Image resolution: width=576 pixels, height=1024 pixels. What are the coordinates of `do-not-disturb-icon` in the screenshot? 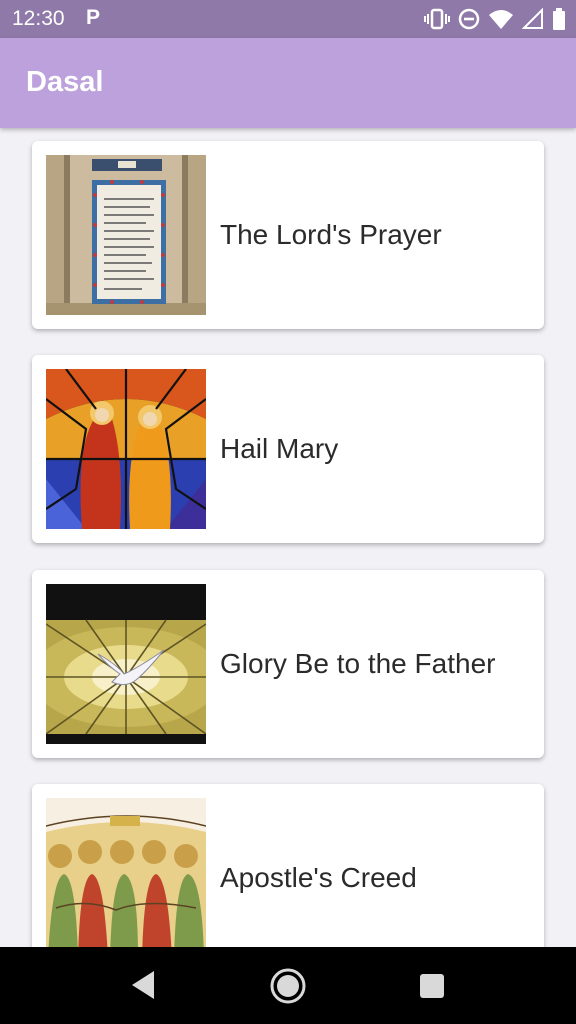 It's located at (469, 19).